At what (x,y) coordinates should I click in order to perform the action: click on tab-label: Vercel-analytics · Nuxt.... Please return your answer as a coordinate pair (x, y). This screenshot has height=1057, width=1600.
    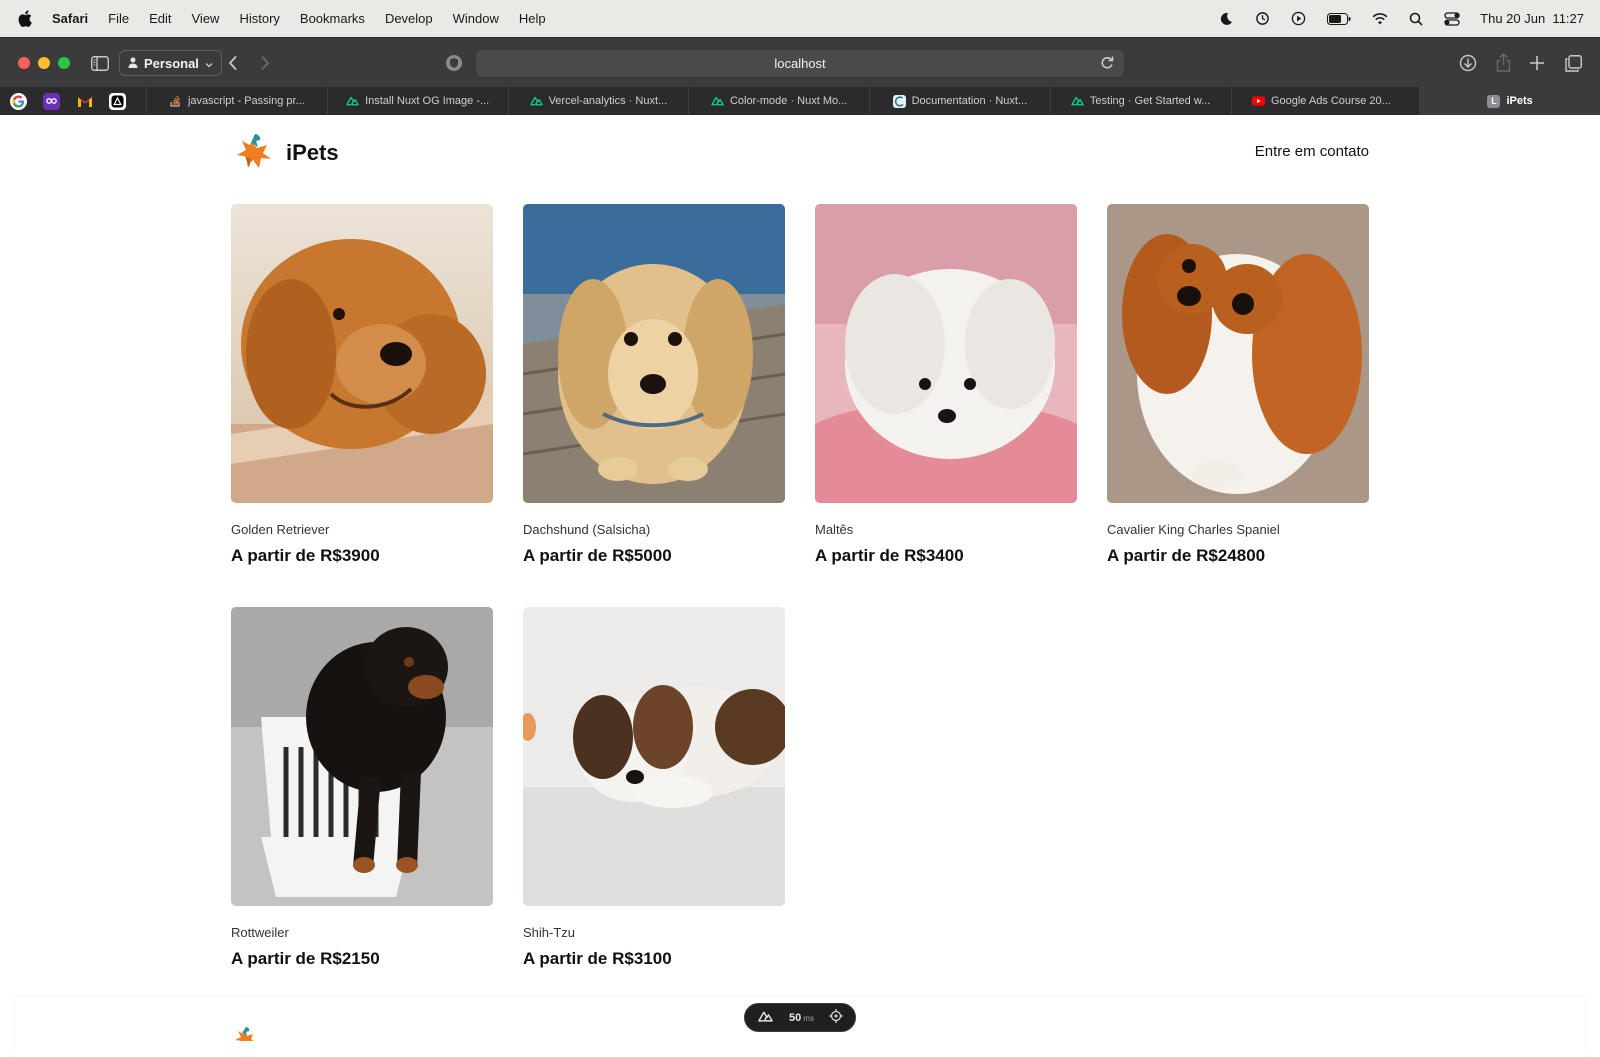
    Looking at the image, I should click on (608, 101).